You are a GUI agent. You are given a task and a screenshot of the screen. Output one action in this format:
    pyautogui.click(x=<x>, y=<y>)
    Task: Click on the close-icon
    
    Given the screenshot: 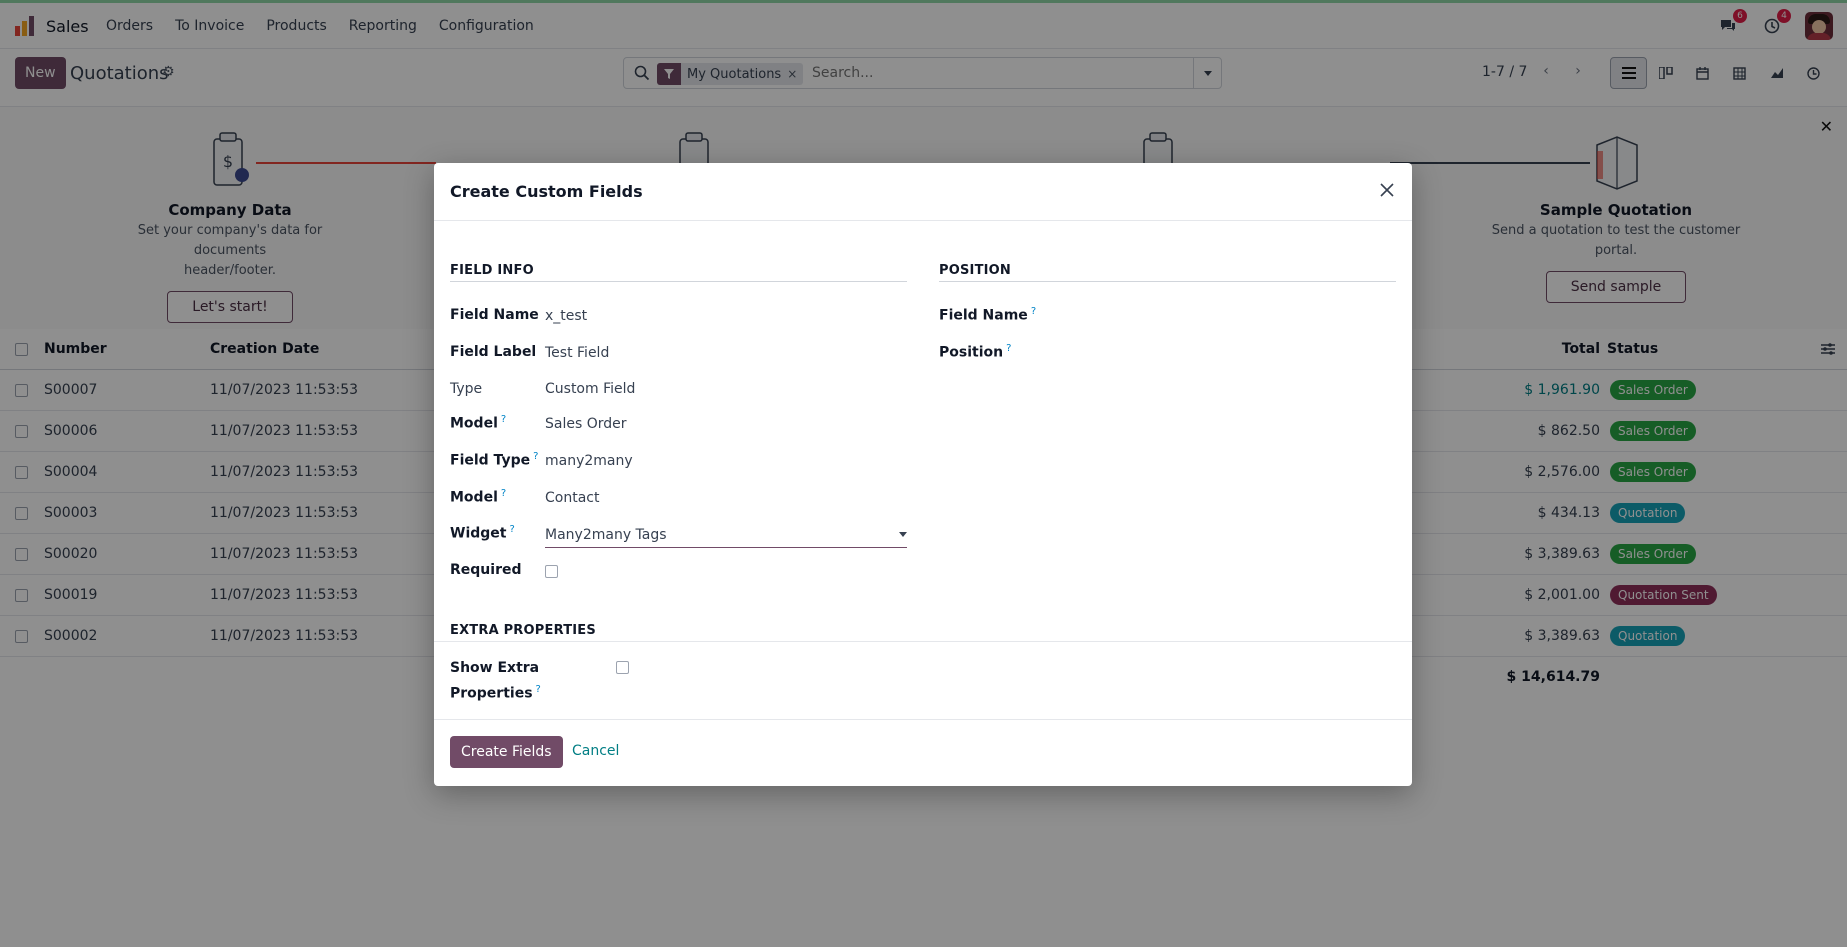 What is the action you would take?
    pyautogui.click(x=1387, y=190)
    